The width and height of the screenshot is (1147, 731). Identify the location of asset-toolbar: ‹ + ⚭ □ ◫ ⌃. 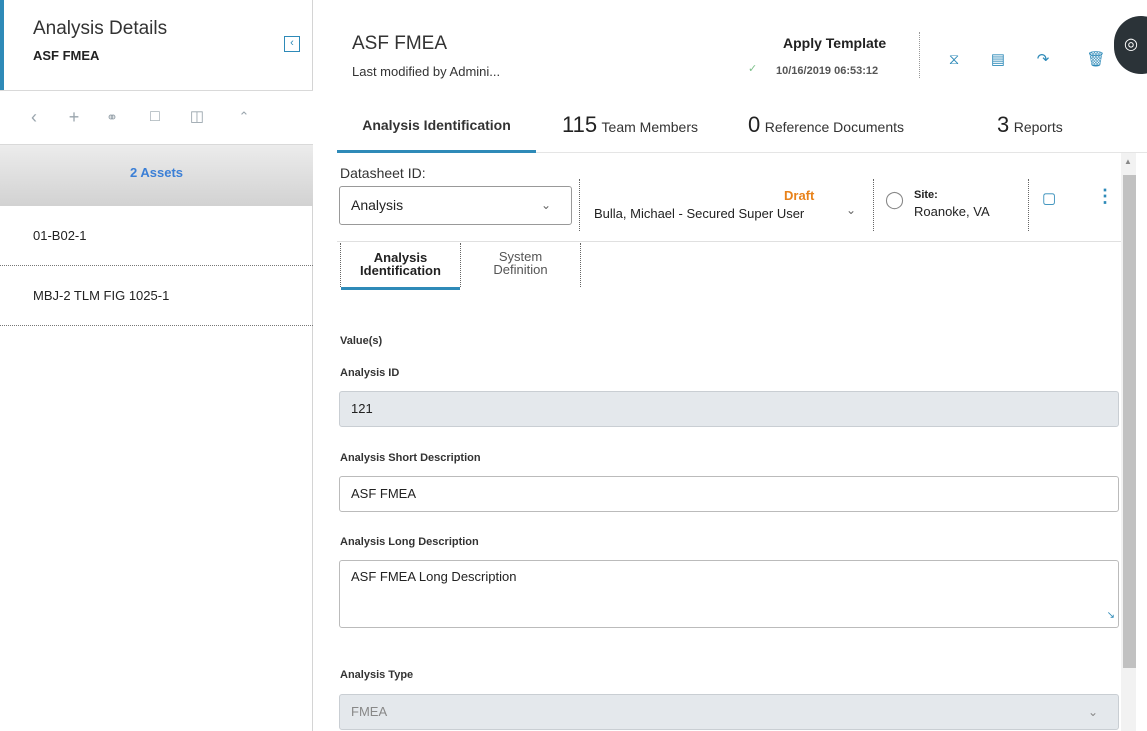
(156, 117).